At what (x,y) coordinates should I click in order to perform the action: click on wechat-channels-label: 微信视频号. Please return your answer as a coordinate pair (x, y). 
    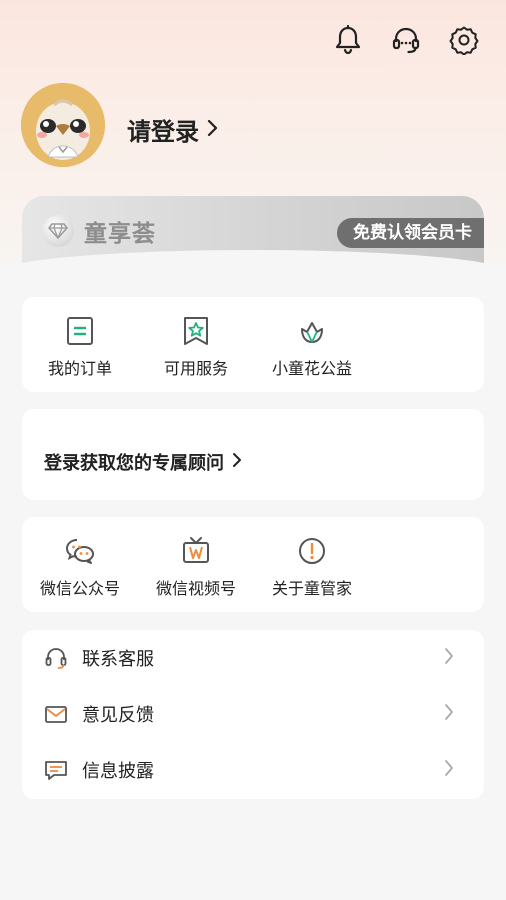
    Looking at the image, I should click on (195, 588).